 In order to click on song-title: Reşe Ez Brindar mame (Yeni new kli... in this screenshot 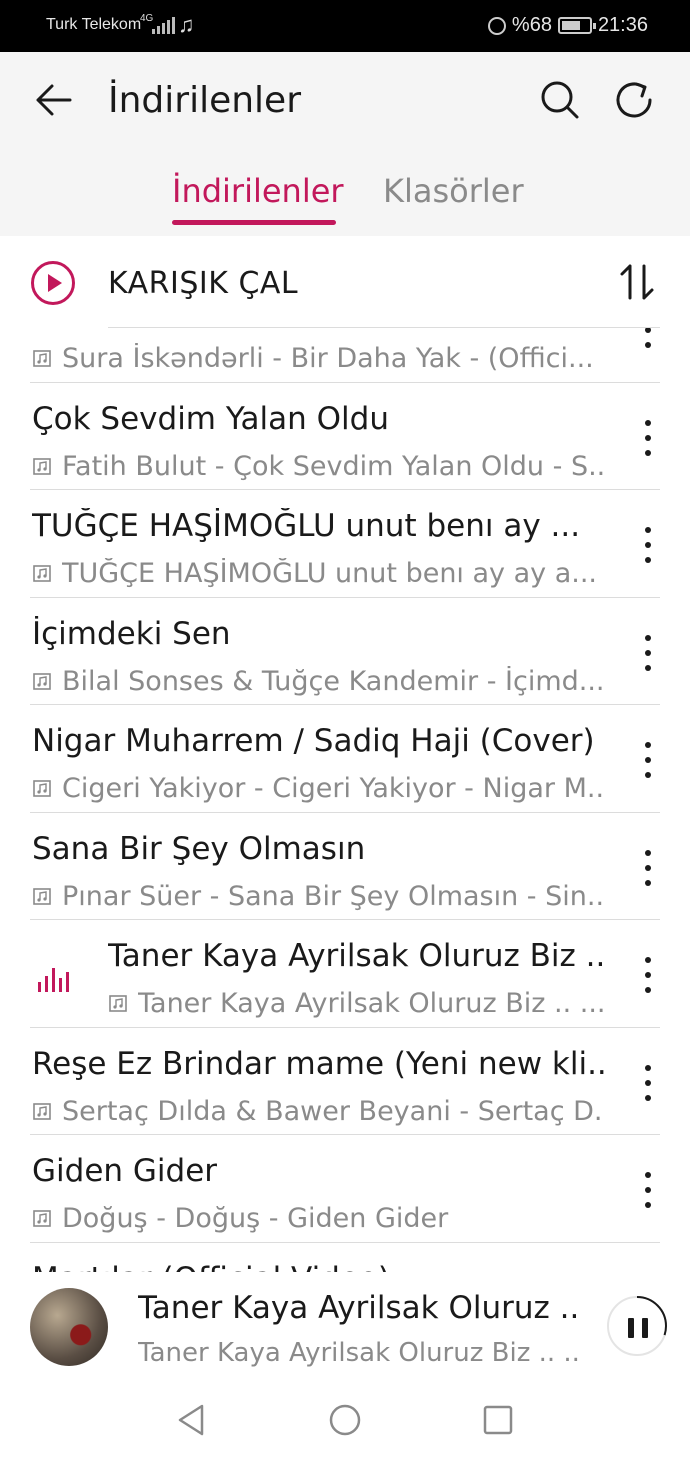, I will do `click(318, 1063)`.